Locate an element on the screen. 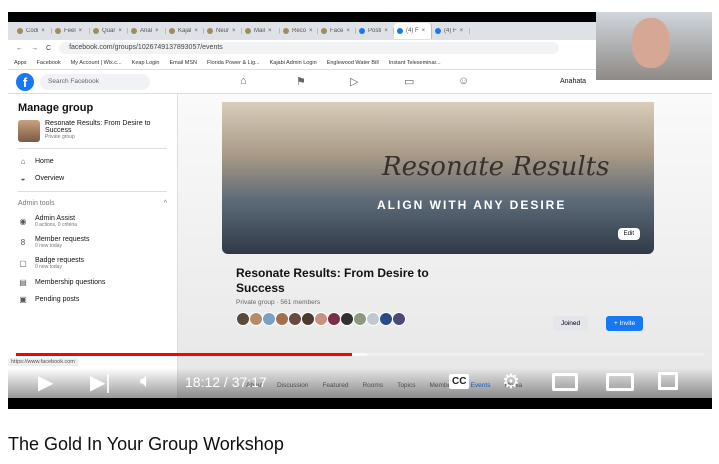 The height and width of the screenshot is (464, 719). bookmark: Email MSN is located at coordinates (183, 62).